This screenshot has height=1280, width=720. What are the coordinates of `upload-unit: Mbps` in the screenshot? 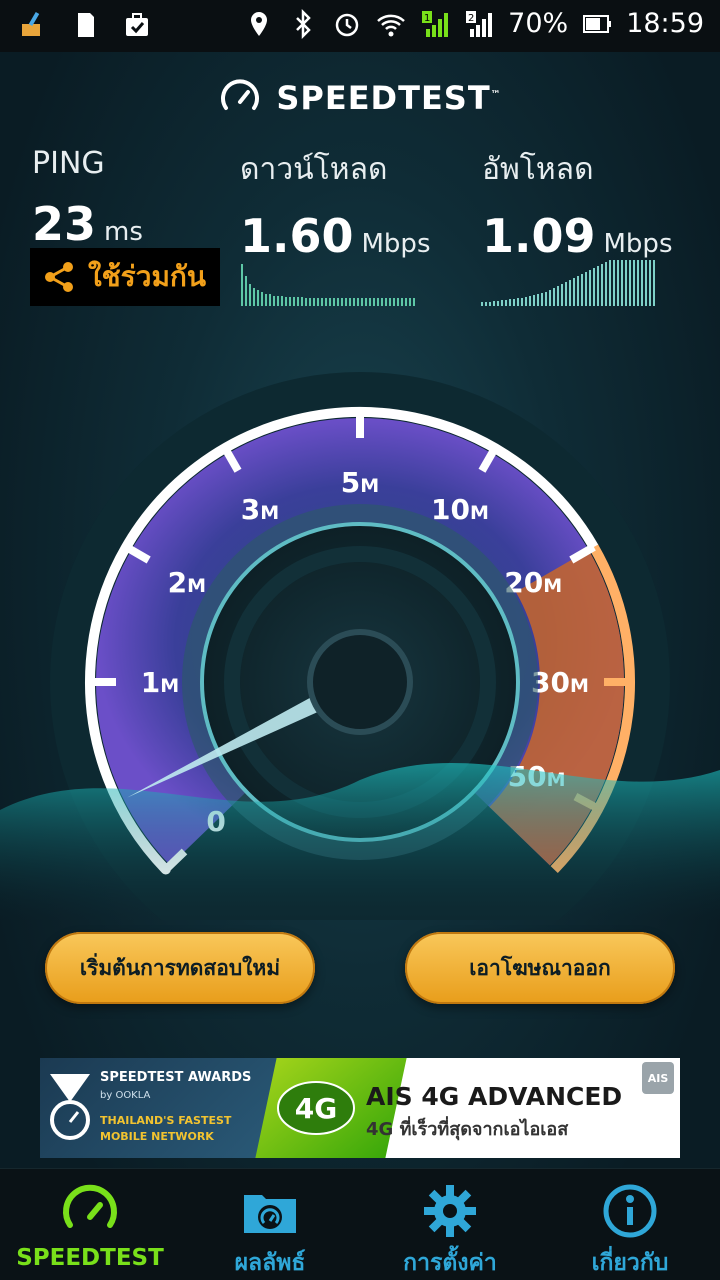 It's located at (638, 244).